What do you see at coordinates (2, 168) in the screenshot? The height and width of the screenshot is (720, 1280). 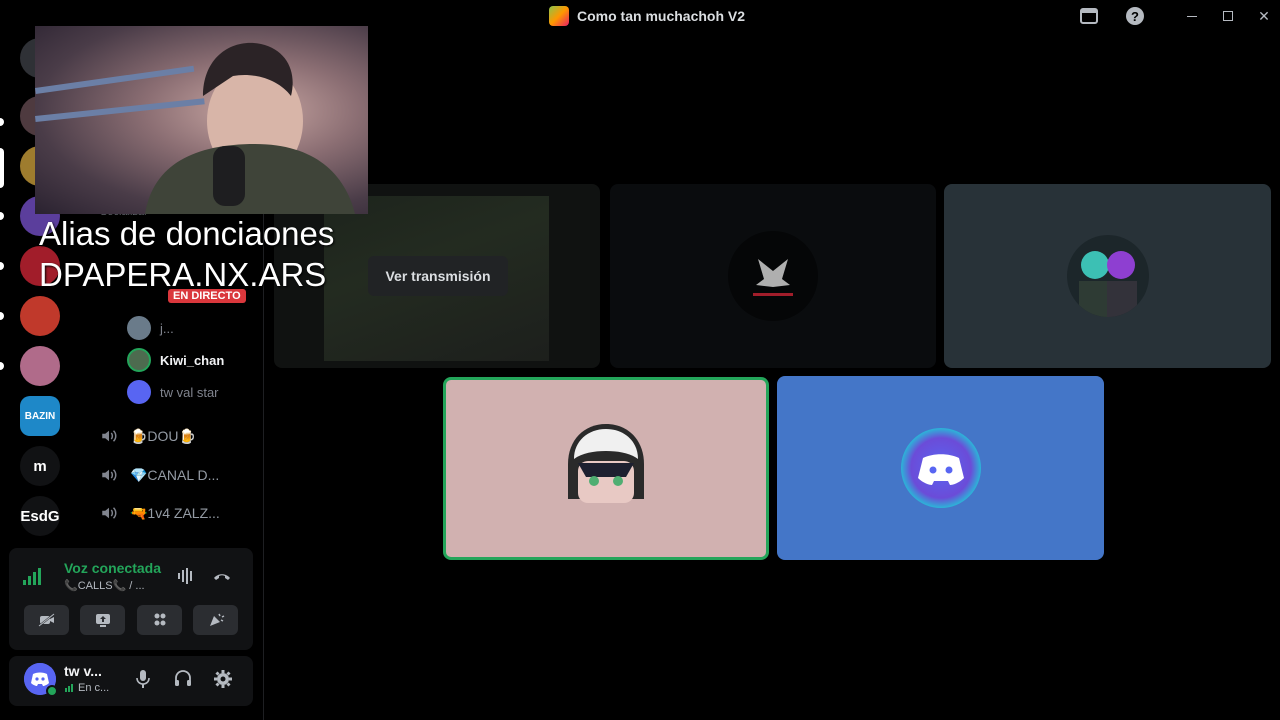 I see `selected-indicator` at bounding box center [2, 168].